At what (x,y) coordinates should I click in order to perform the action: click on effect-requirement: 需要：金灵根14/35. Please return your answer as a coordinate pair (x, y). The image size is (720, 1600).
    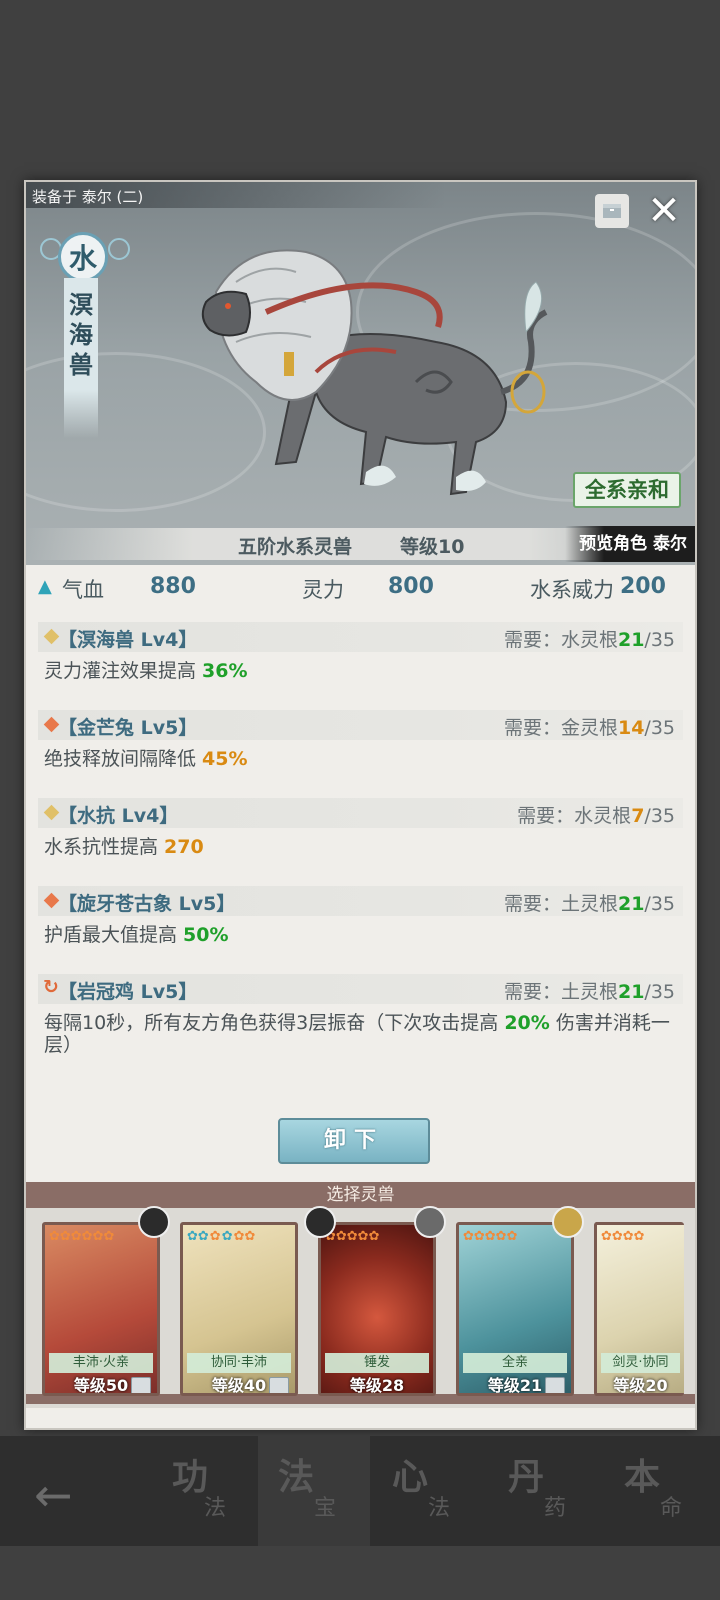
    Looking at the image, I should click on (589, 728).